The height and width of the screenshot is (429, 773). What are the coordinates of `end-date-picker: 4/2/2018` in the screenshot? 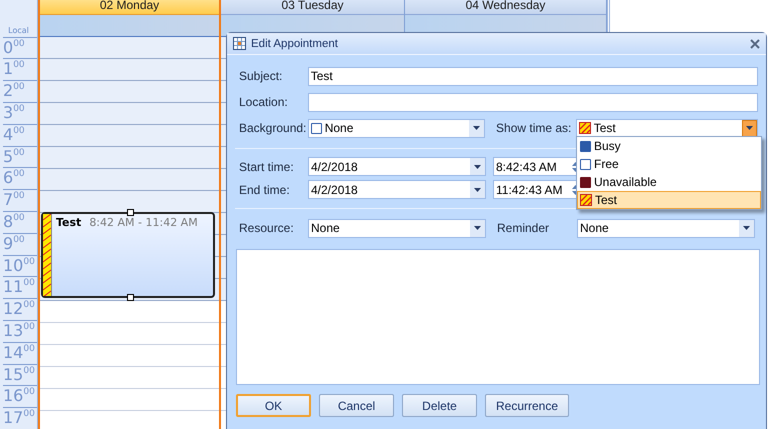 It's located at (397, 189).